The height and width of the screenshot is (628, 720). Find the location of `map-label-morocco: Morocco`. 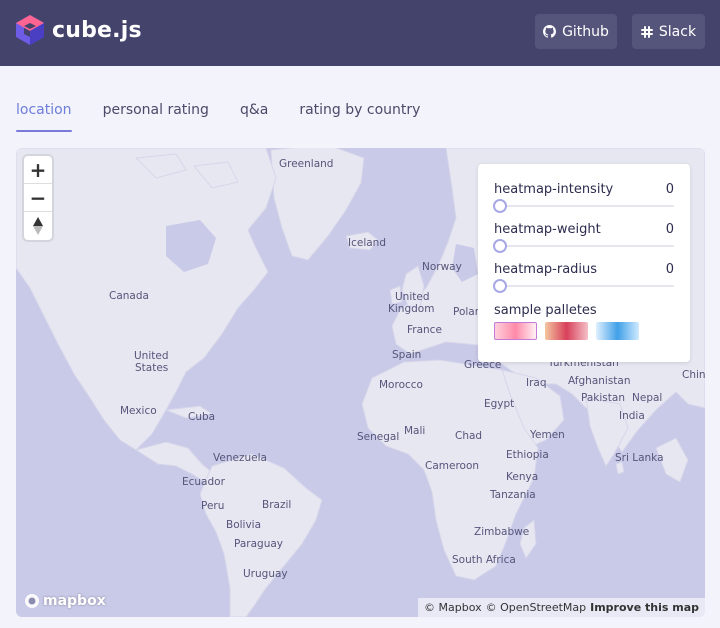

map-label-morocco: Morocco is located at coordinates (401, 385).